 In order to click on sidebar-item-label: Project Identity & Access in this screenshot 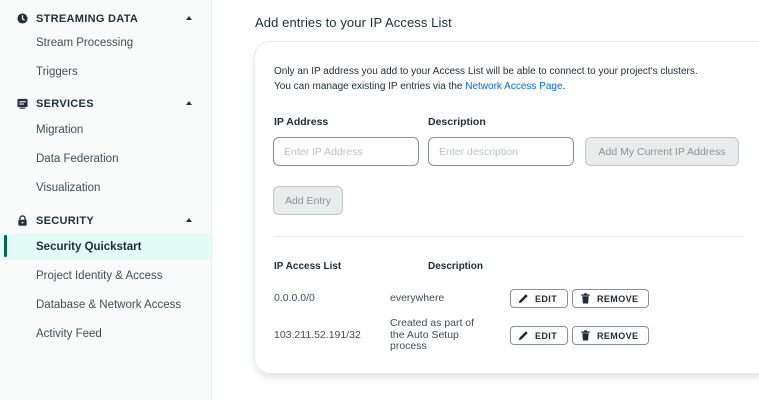, I will do `click(99, 276)`.